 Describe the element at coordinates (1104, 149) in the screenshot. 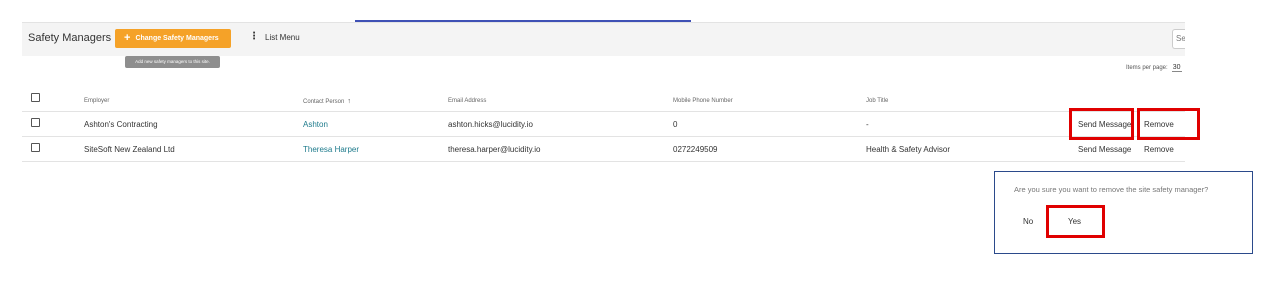

I see `send-message-button: Send Message` at that location.